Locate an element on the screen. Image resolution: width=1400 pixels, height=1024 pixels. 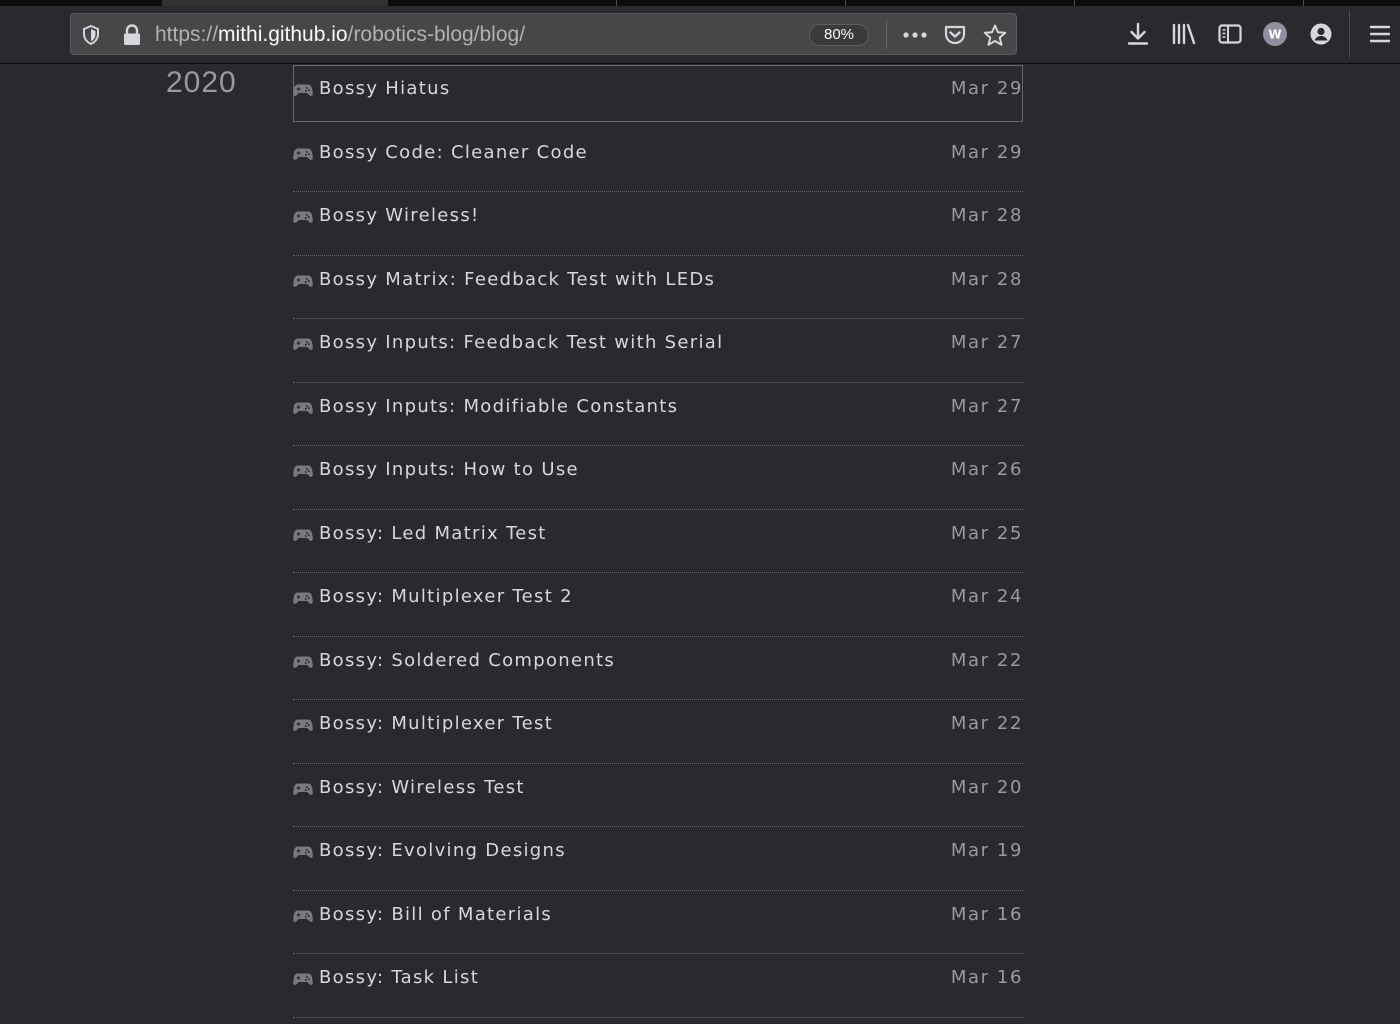
post-title: Bossy Wireless! is located at coordinates (399, 215).